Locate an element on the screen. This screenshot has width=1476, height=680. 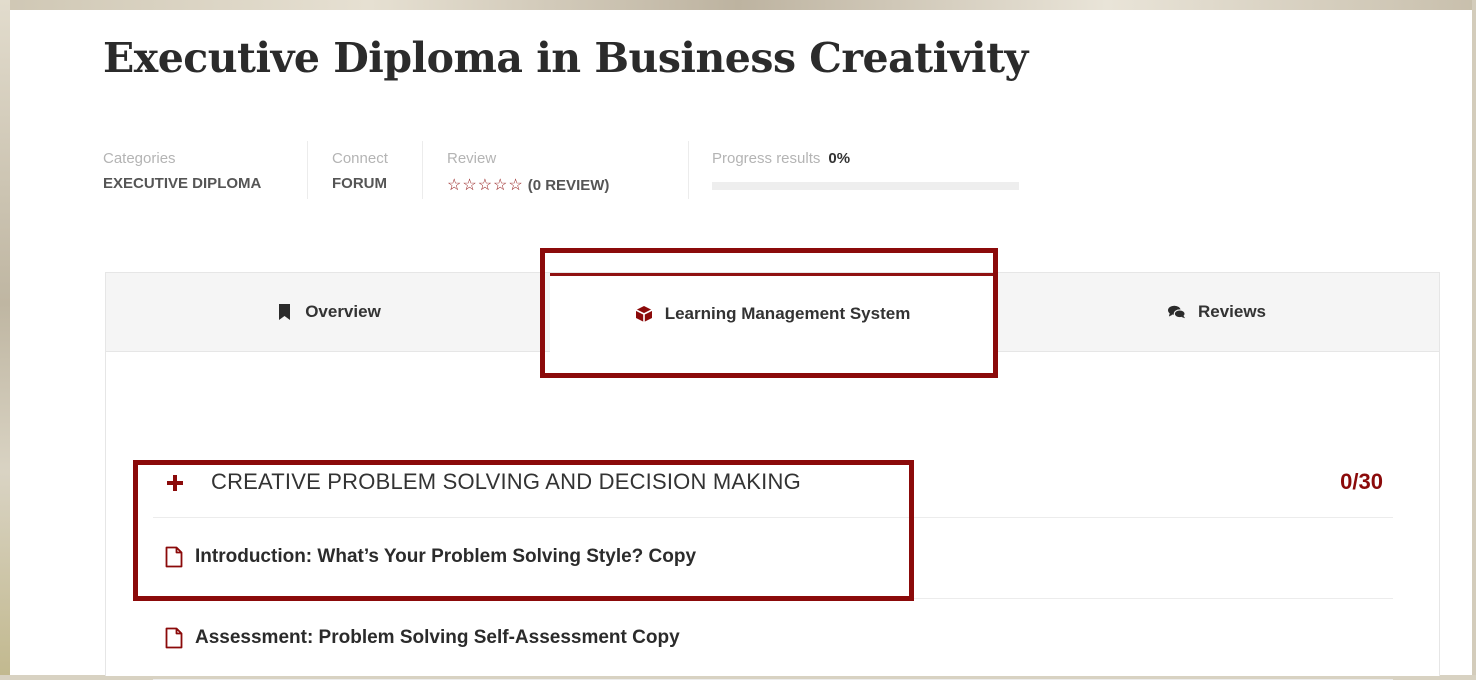
meta-connect: Connect FORUM is located at coordinates (360, 171).